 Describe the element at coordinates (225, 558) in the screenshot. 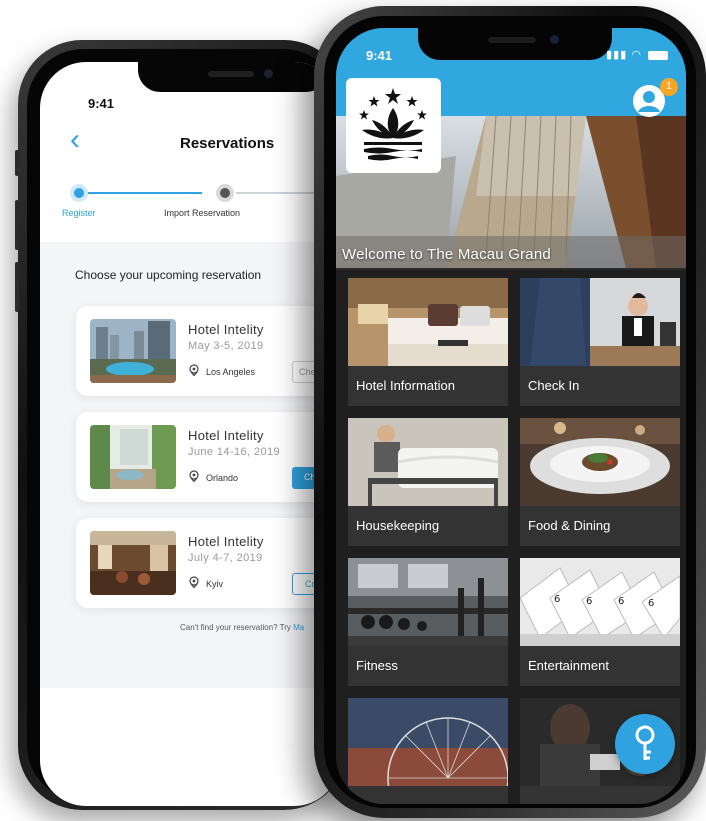

I see `reservation-dates: July 4-7, 2019` at that location.